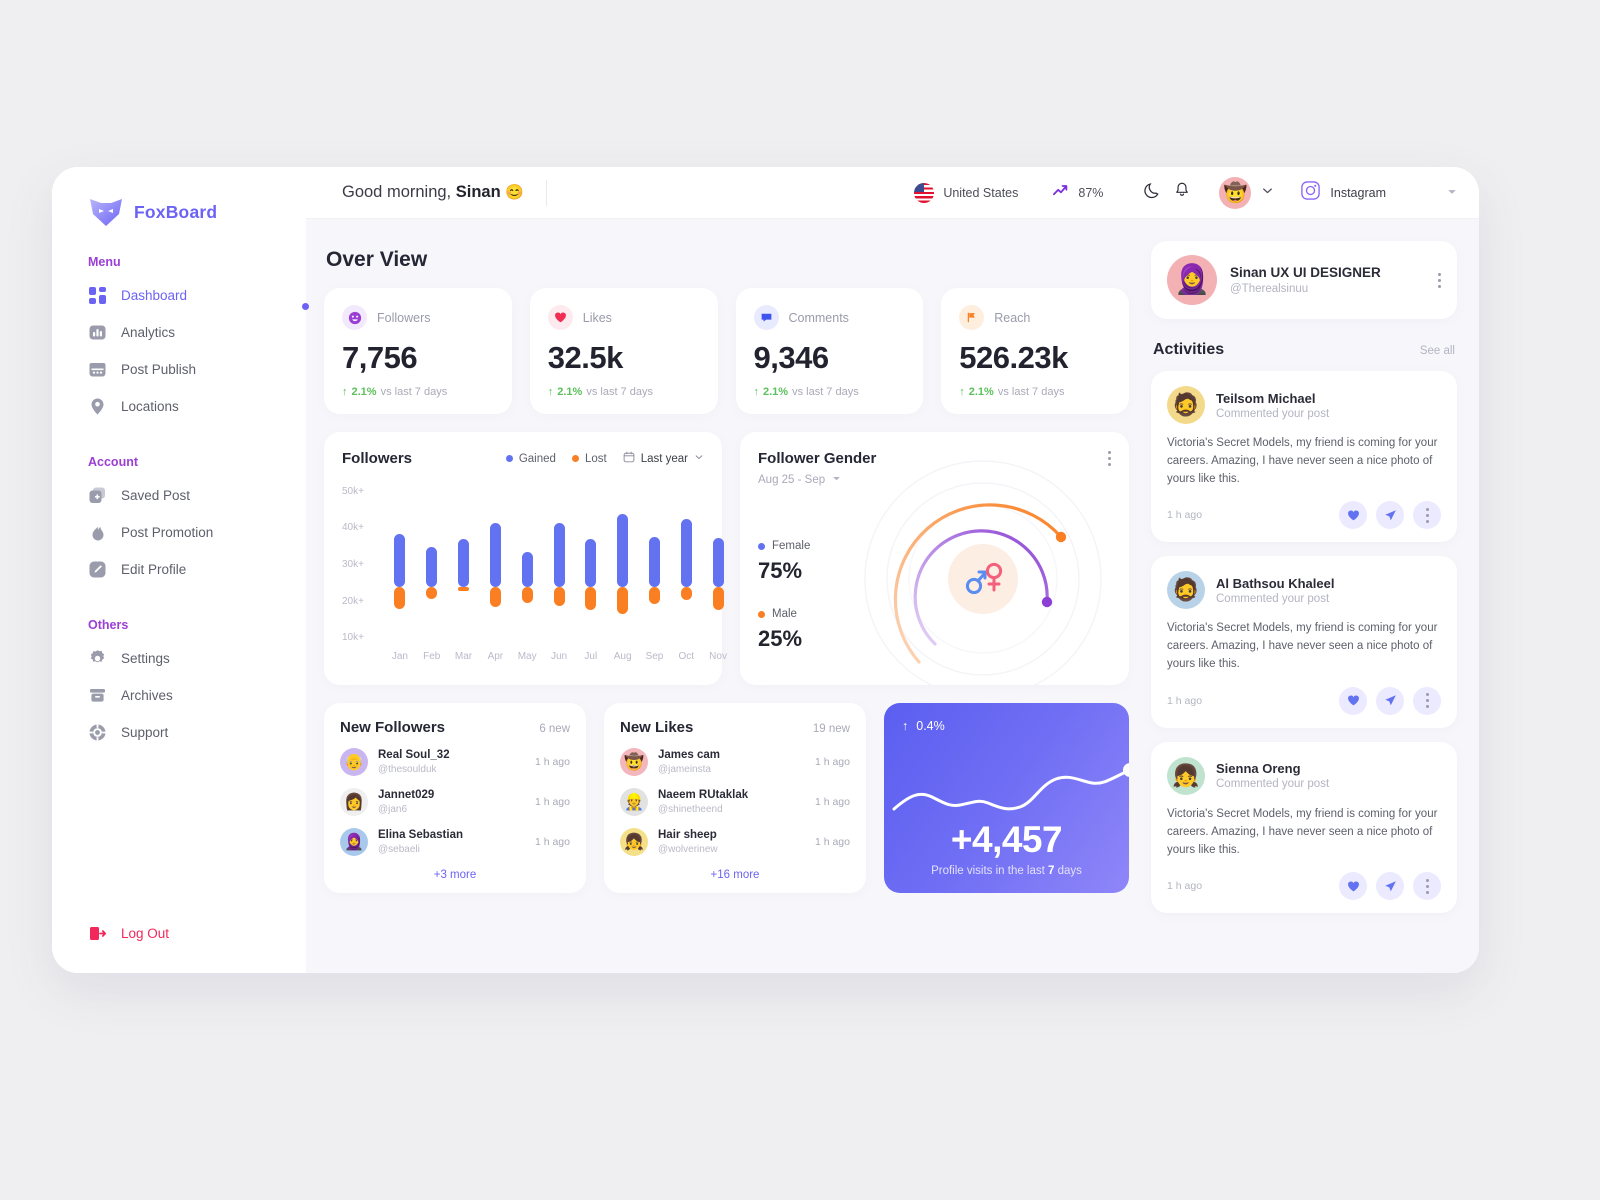 The height and width of the screenshot is (1200, 1600). Describe the element at coordinates (455, 875) in the screenshot. I see `new-followers-more-link: +3 more` at that location.